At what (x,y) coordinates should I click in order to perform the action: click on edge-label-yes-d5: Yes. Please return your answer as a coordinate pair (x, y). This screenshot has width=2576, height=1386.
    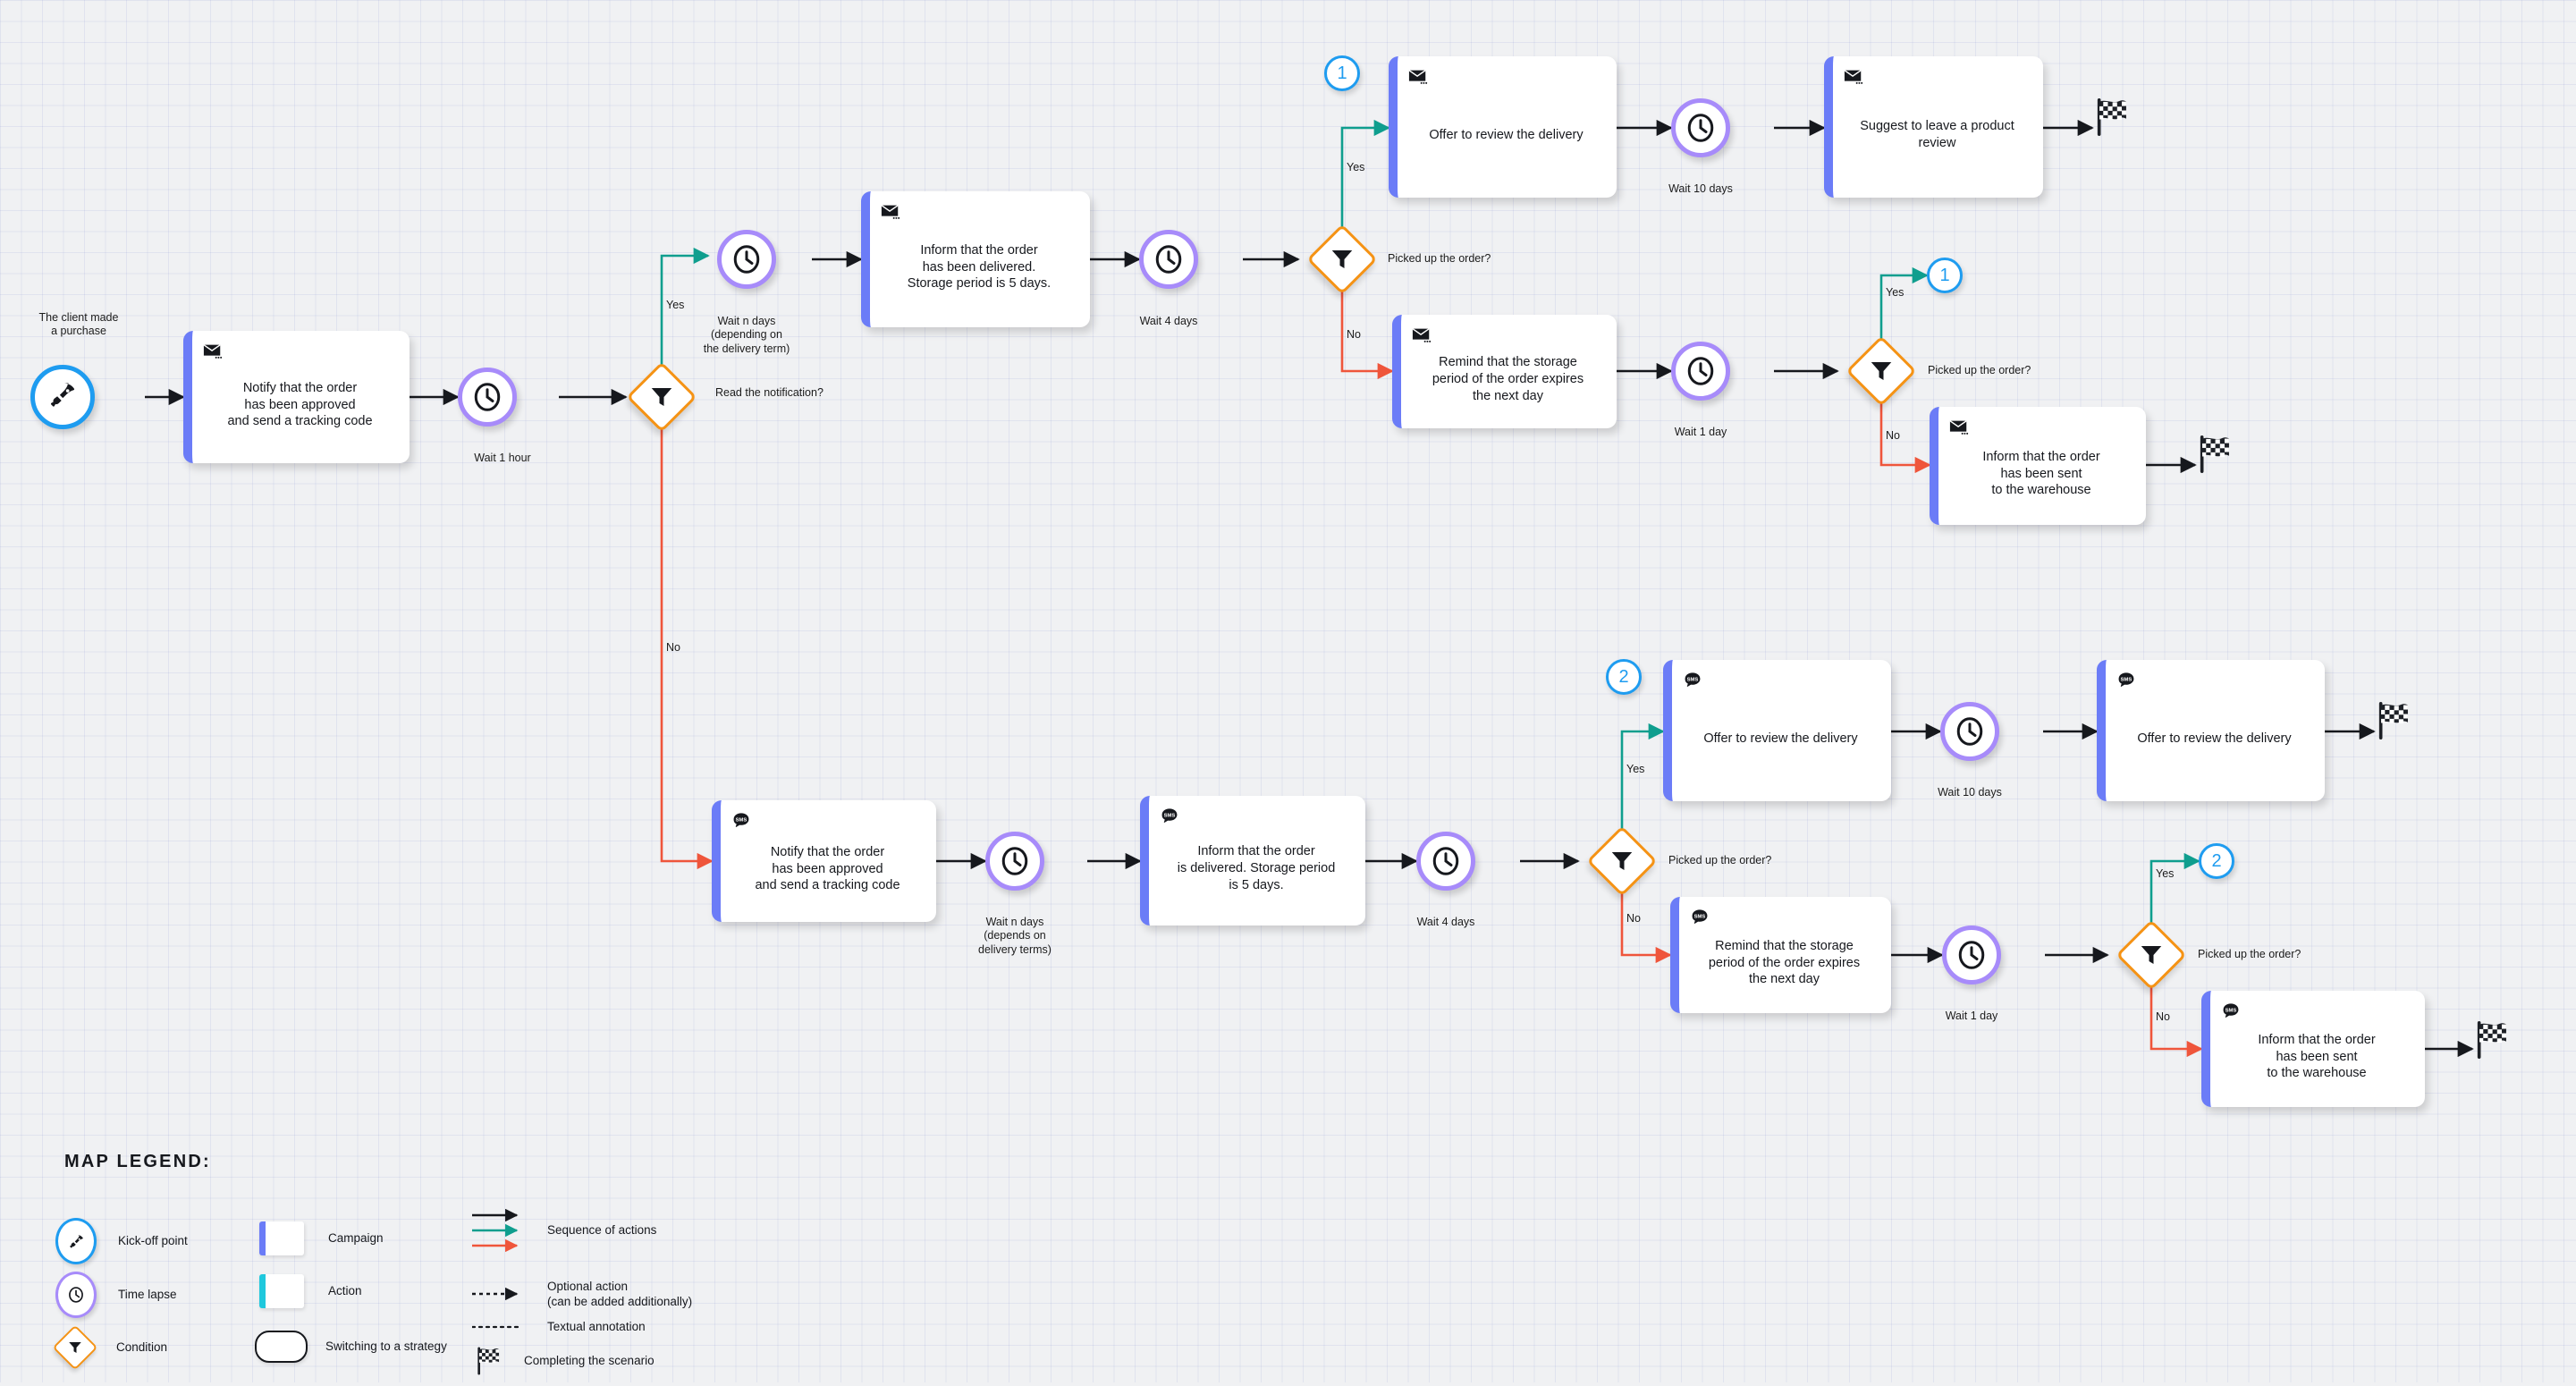
    Looking at the image, I should click on (2165, 873).